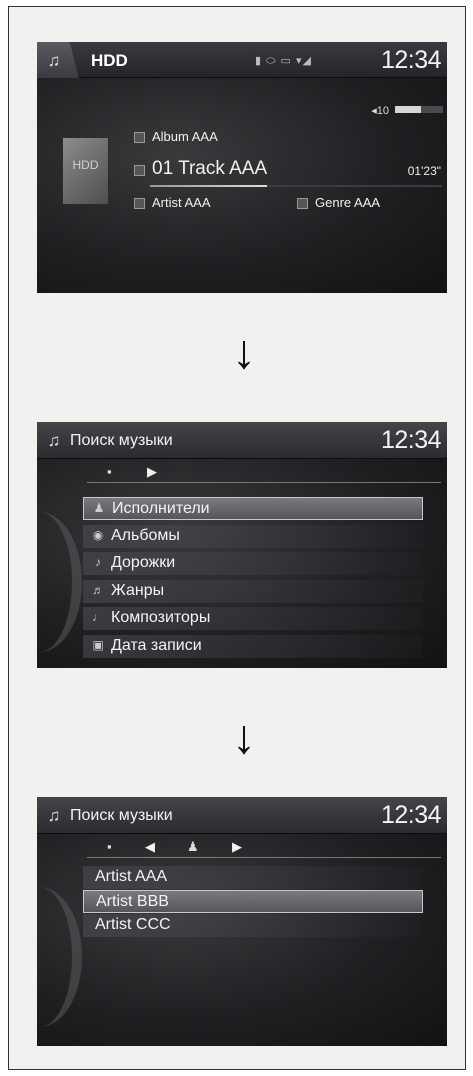  Describe the element at coordinates (296, 186) in the screenshot. I see `track-progress-bar` at that location.